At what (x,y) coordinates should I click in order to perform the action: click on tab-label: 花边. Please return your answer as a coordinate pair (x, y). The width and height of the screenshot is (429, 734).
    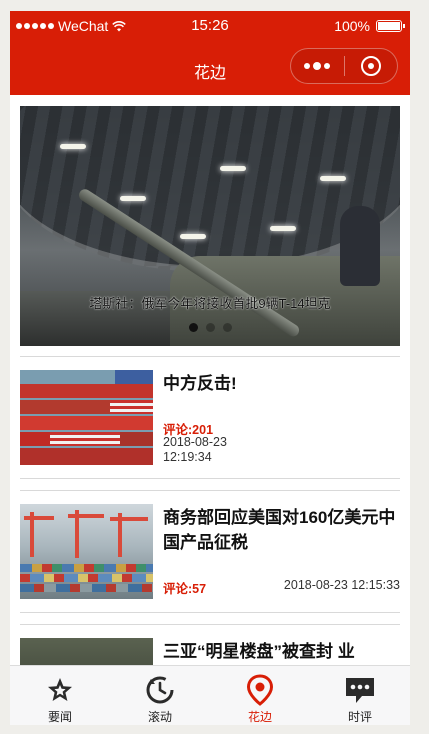
    Looking at the image, I should click on (259, 717).